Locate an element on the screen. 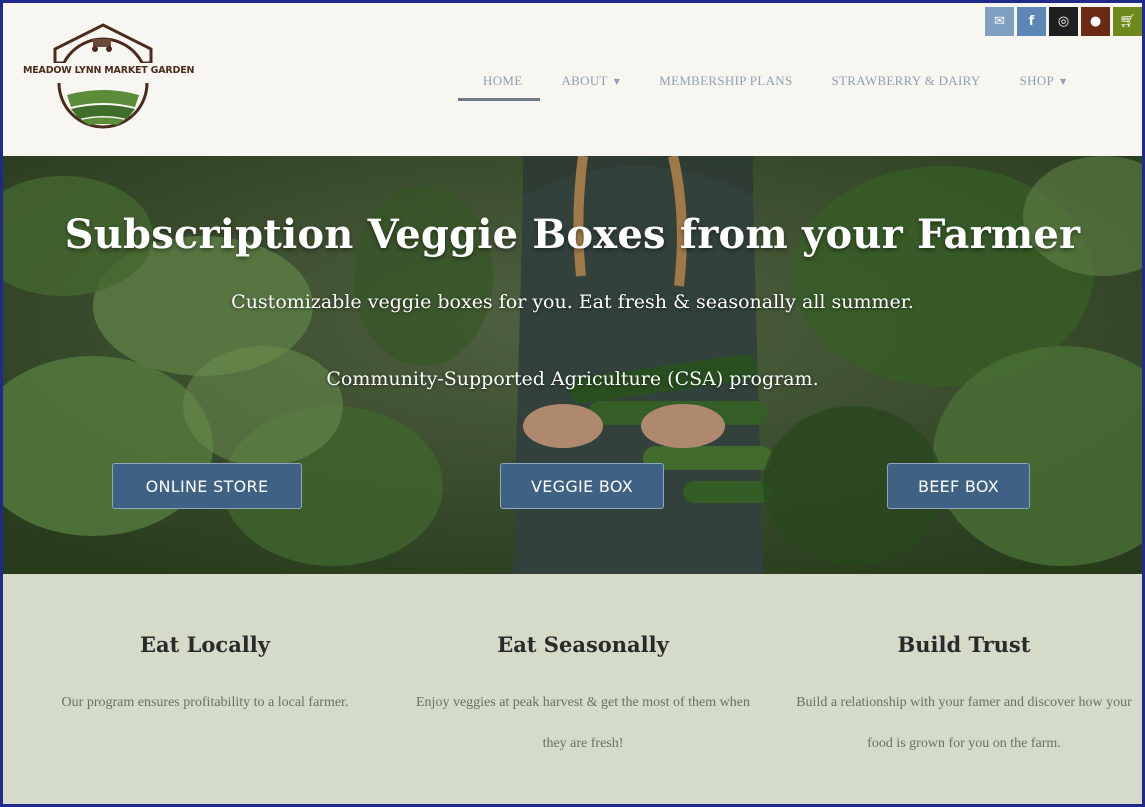 This screenshot has width=1145, height=807. nav-shop: SHOP ▼ is located at coordinates (1043, 87).